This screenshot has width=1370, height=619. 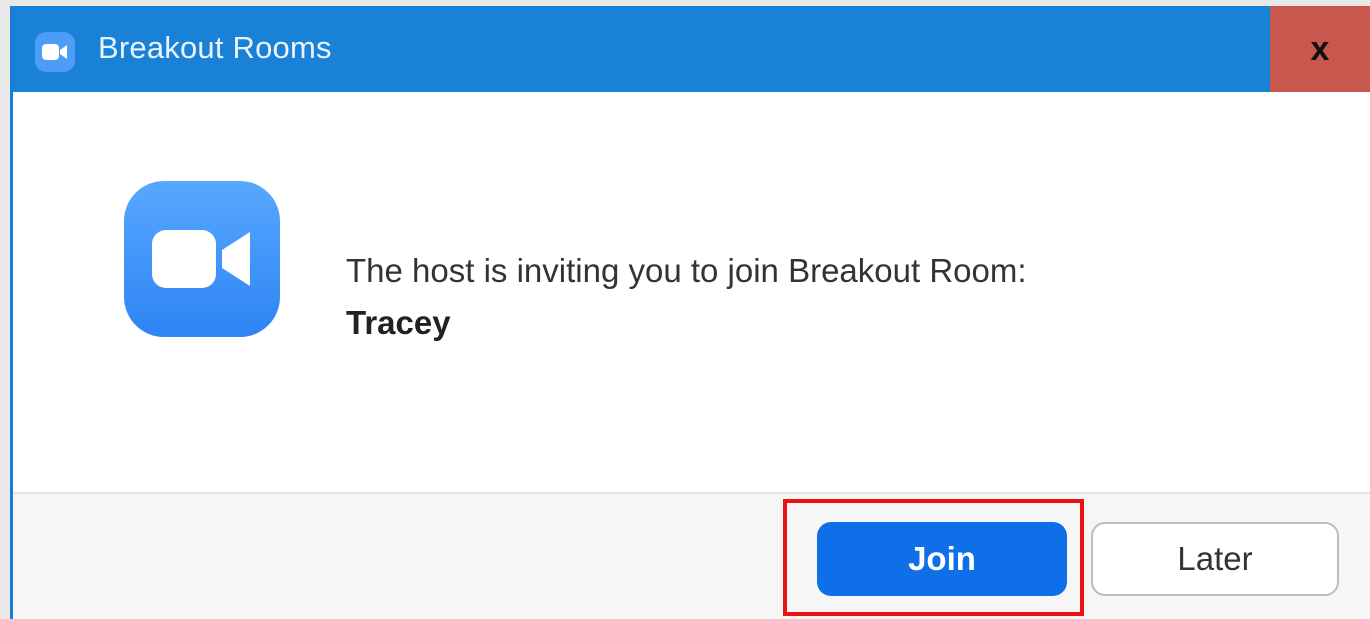 I want to click on join-button: Join, so click(x=942, y=559).